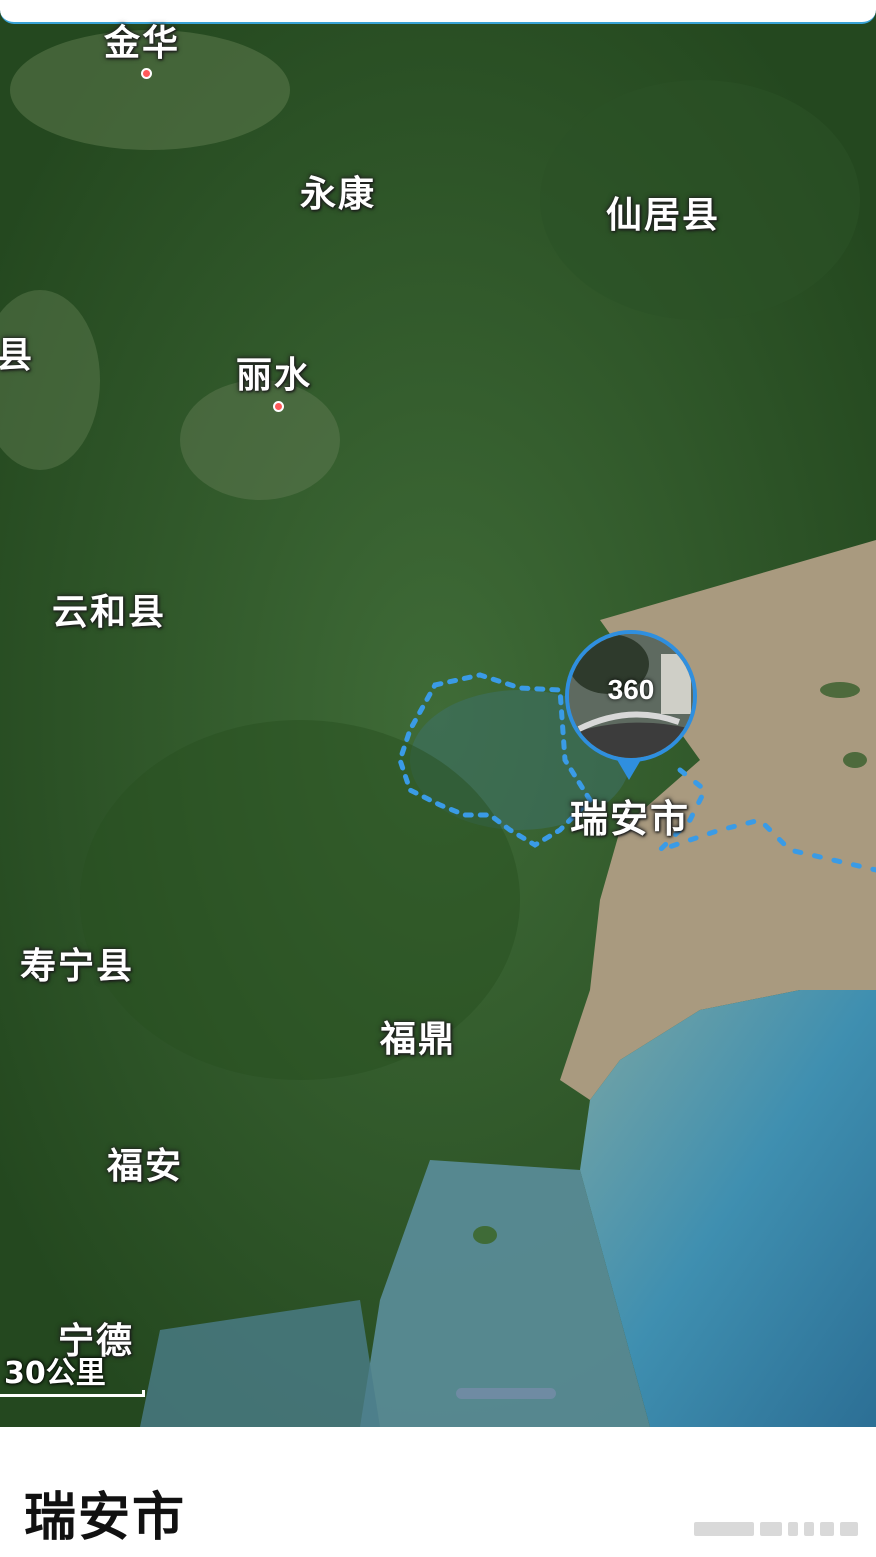  I want to click on bottom-sheet: 瑞安市, so click(438, 1492).